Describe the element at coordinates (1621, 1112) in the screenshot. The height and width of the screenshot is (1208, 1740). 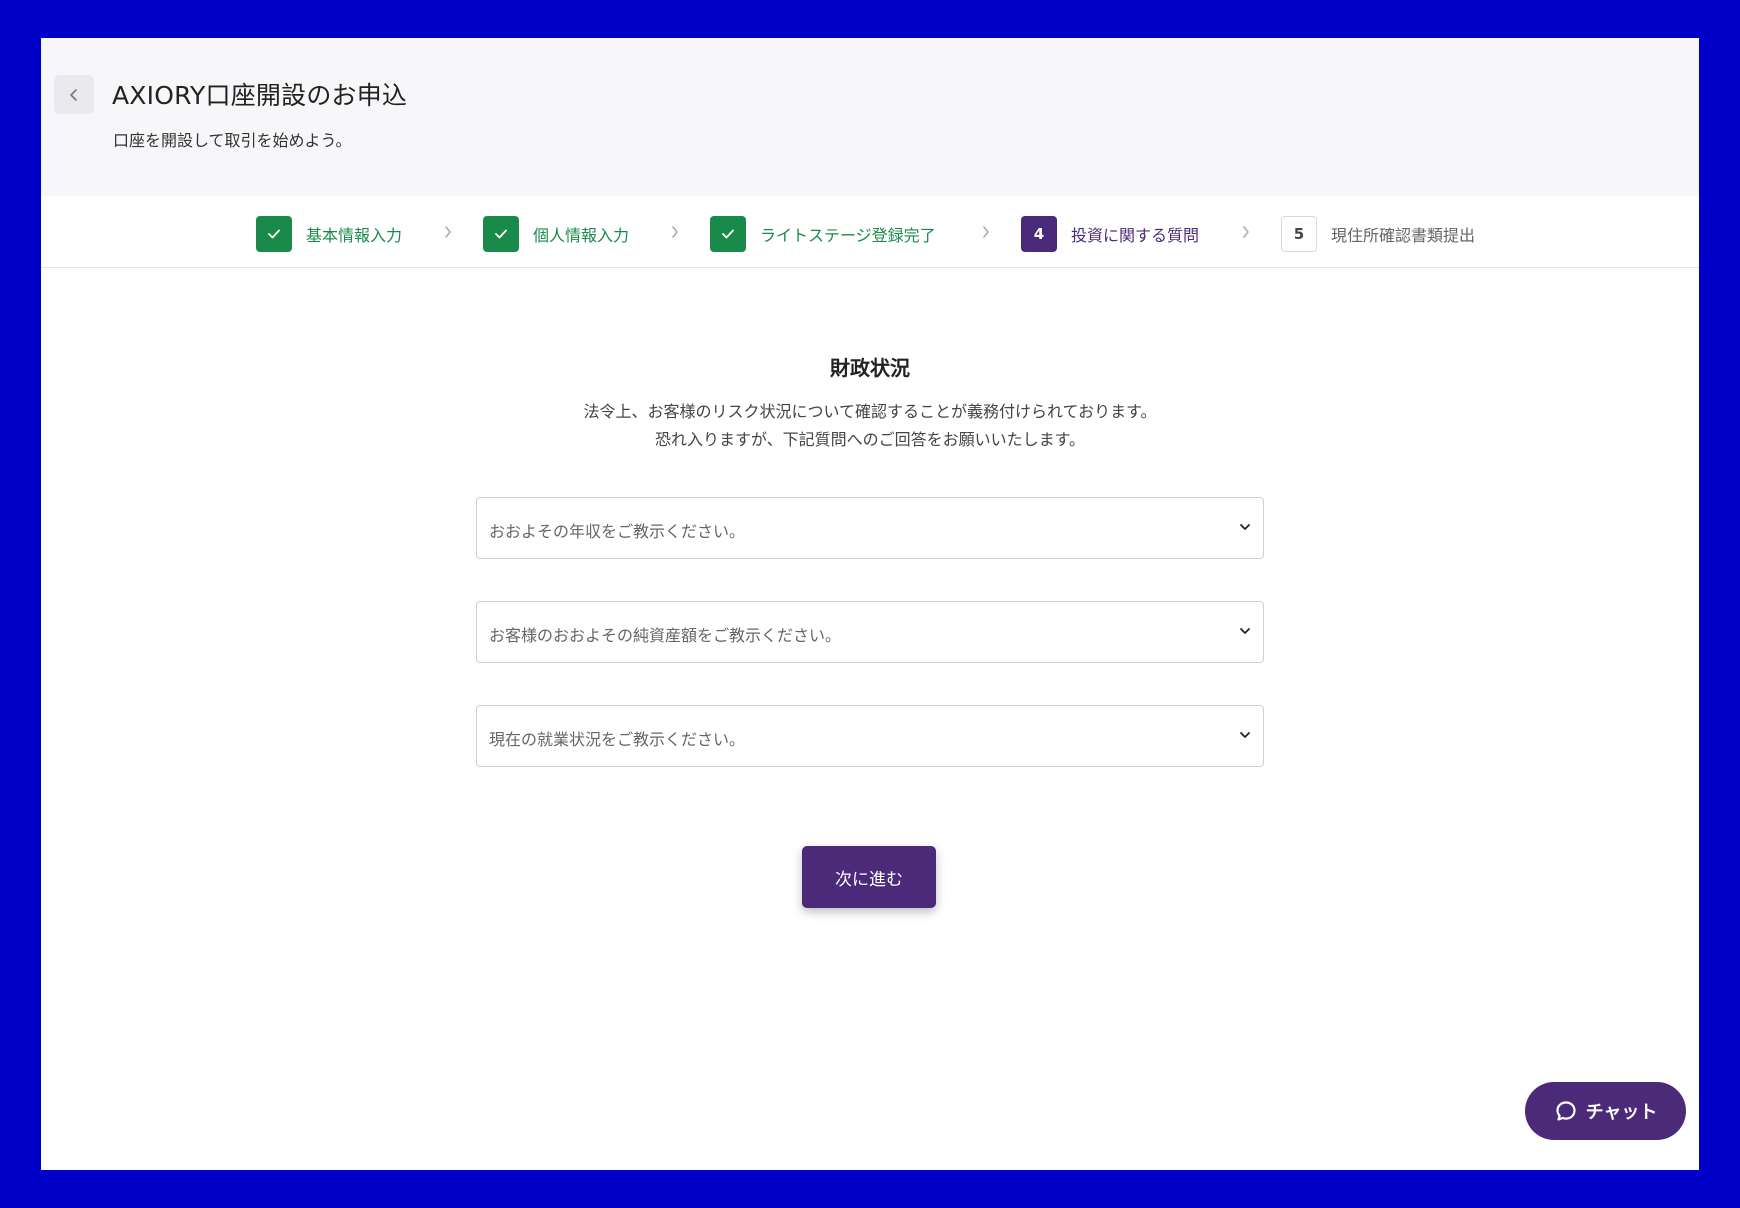
I see `chat-button-label: チャット` at that location.